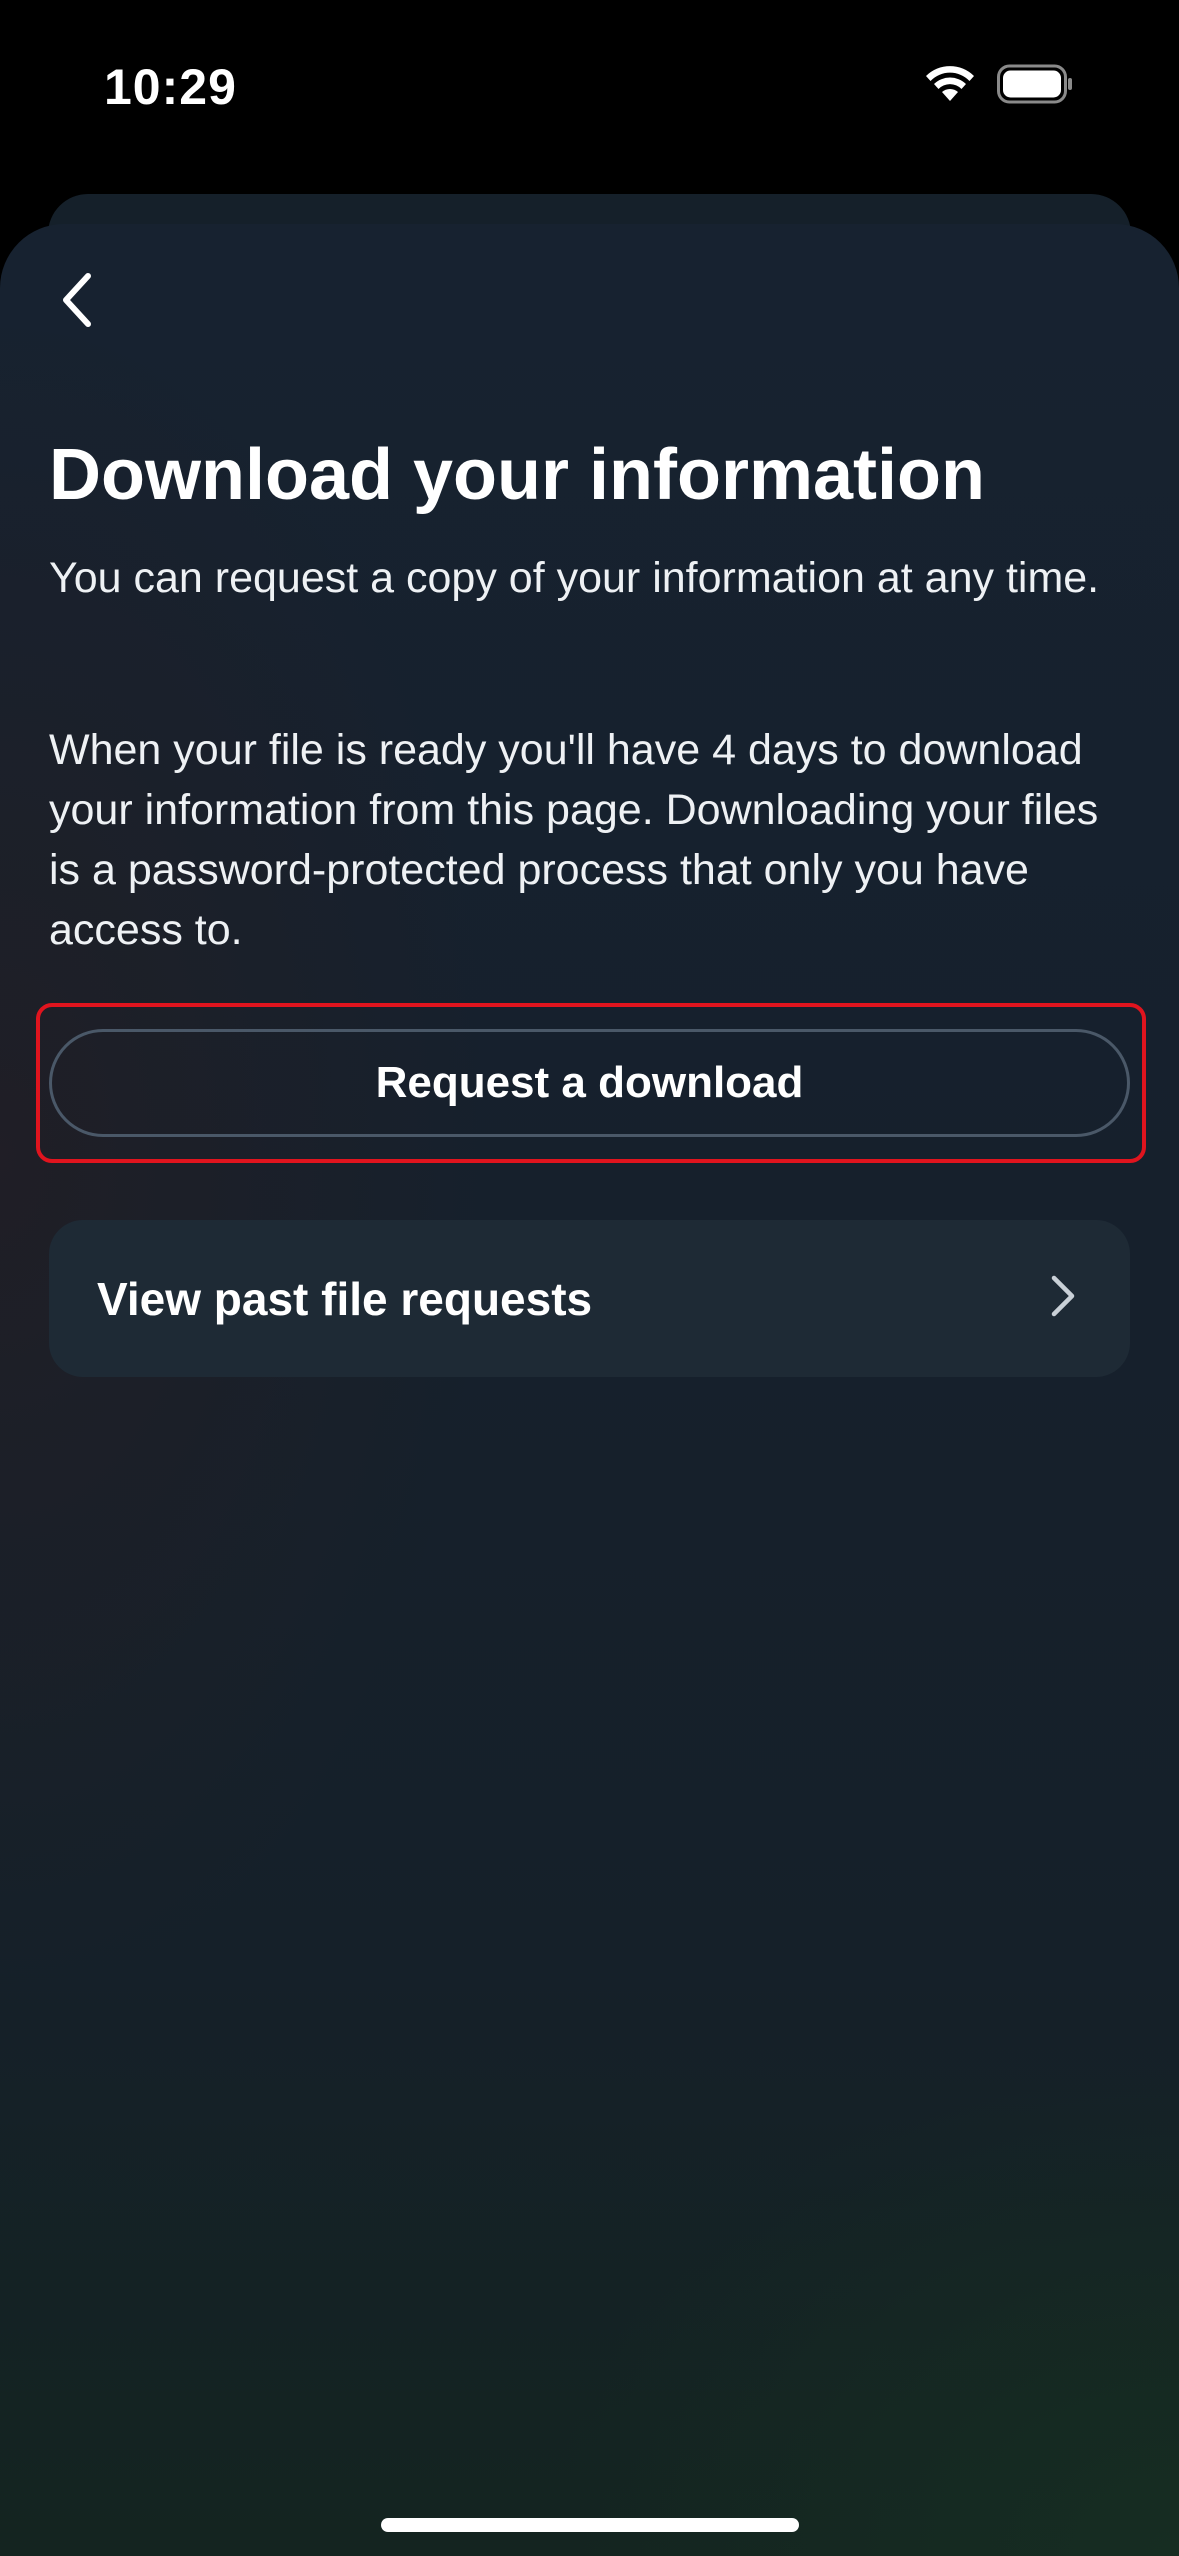 The width and height of the screenshot is (1179, 2556). What do you see at coordinates (170, 87) in the screenshot?
I see `status-time: 10:29` at bounding box center [170, 87].